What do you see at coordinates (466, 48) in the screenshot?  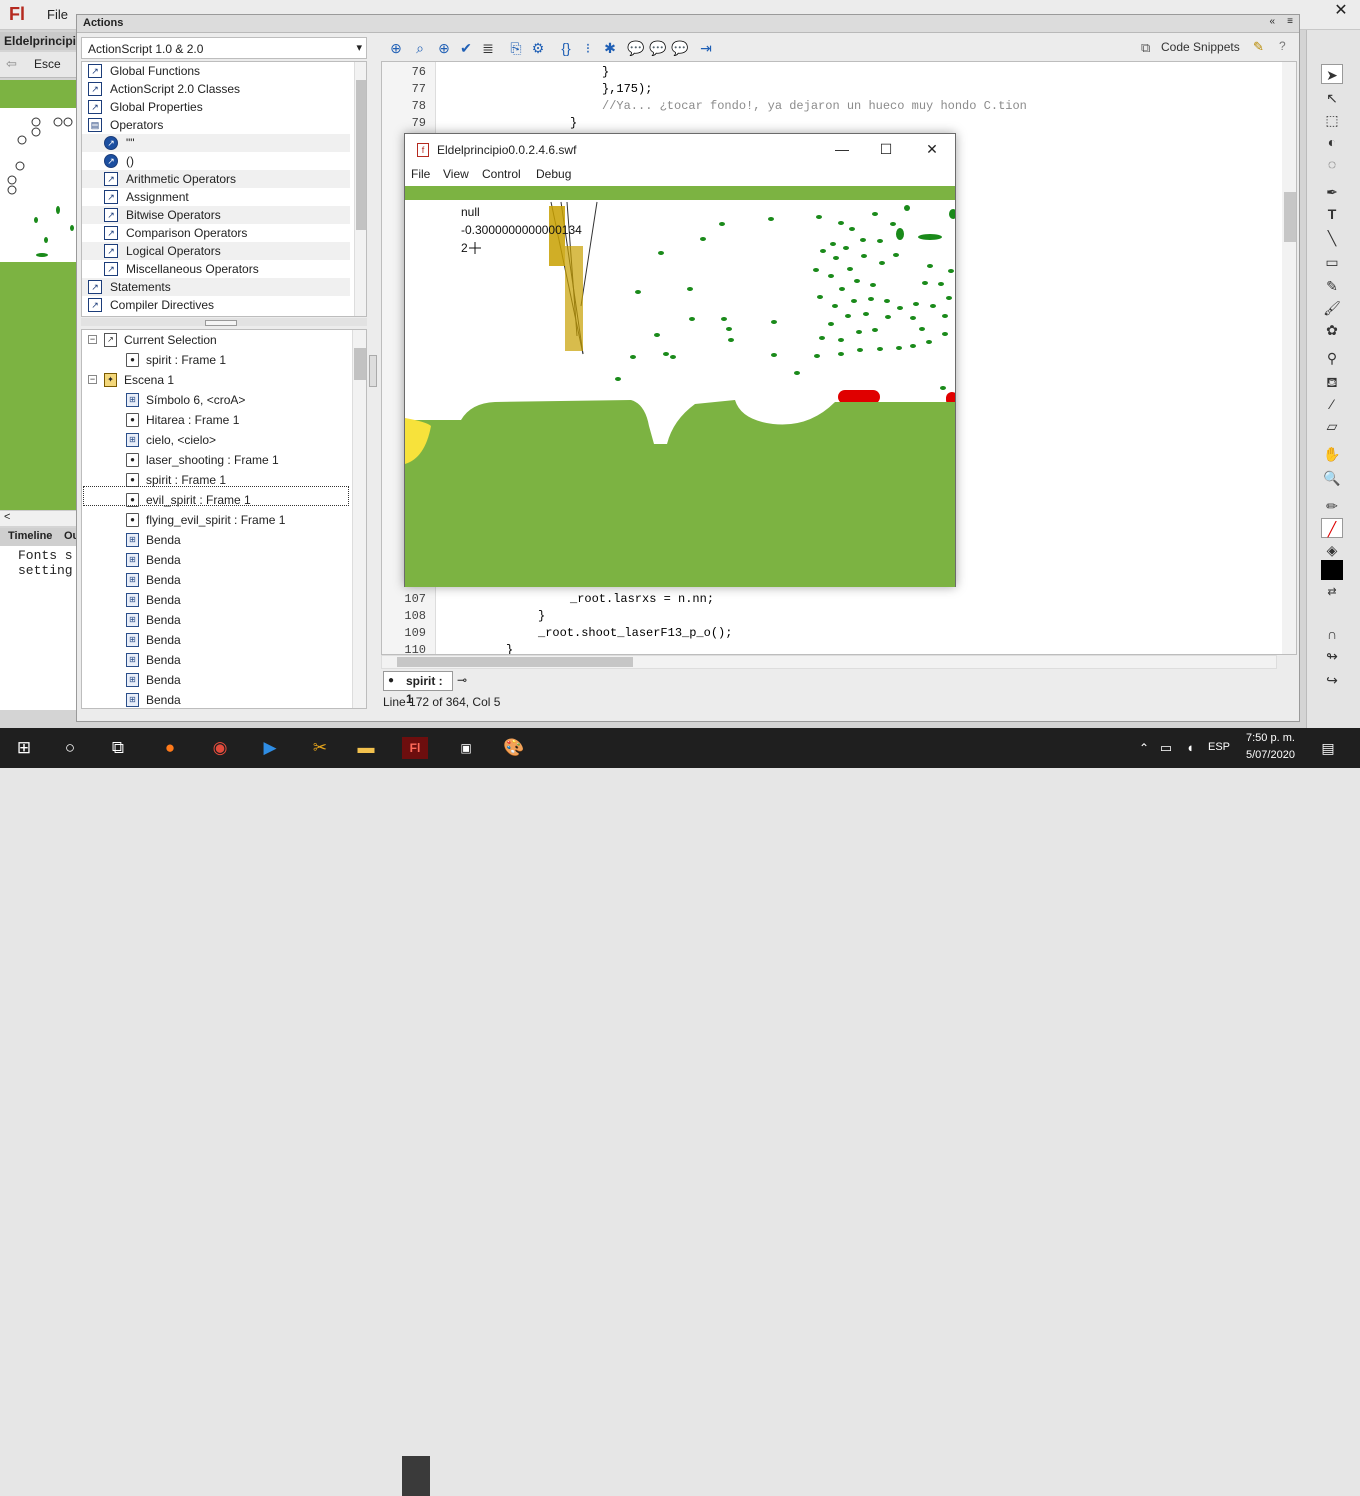 I see `check-syntax-icon: ✔` at bounding box center [466, 48].